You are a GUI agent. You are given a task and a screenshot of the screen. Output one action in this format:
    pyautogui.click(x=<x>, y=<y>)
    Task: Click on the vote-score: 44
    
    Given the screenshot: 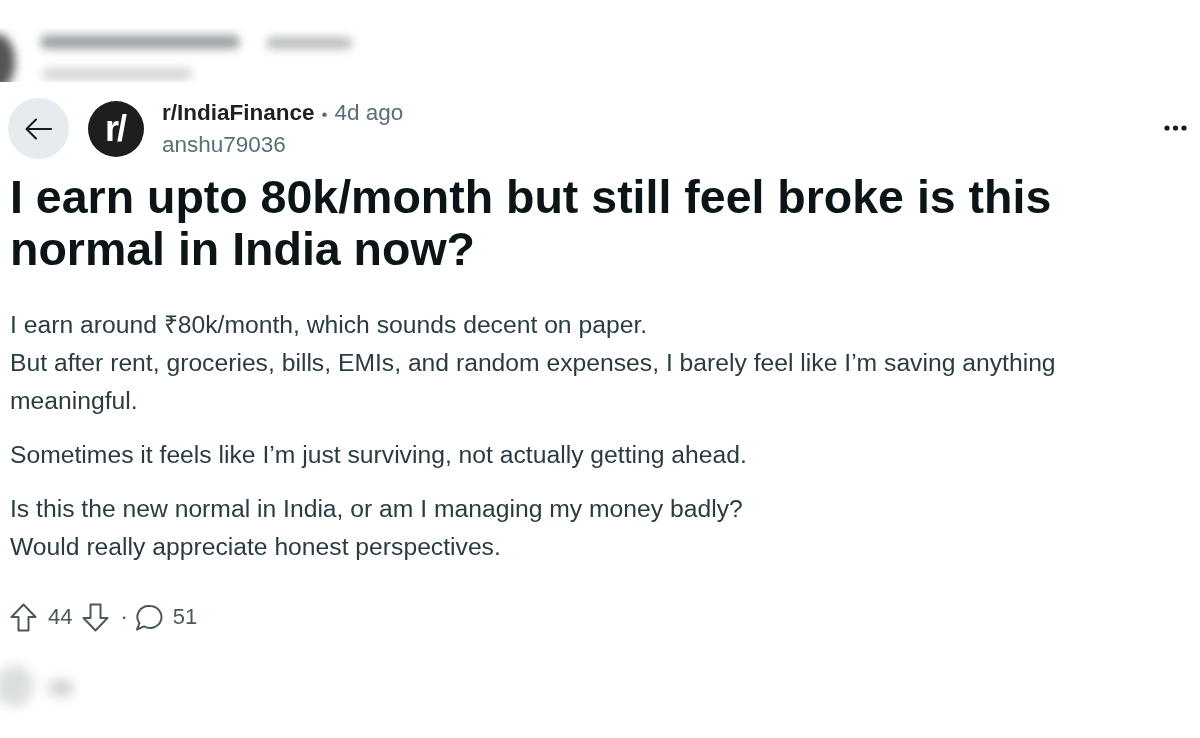 What is the action you would take?
    pyautogui.click(x=60, y=617)
    